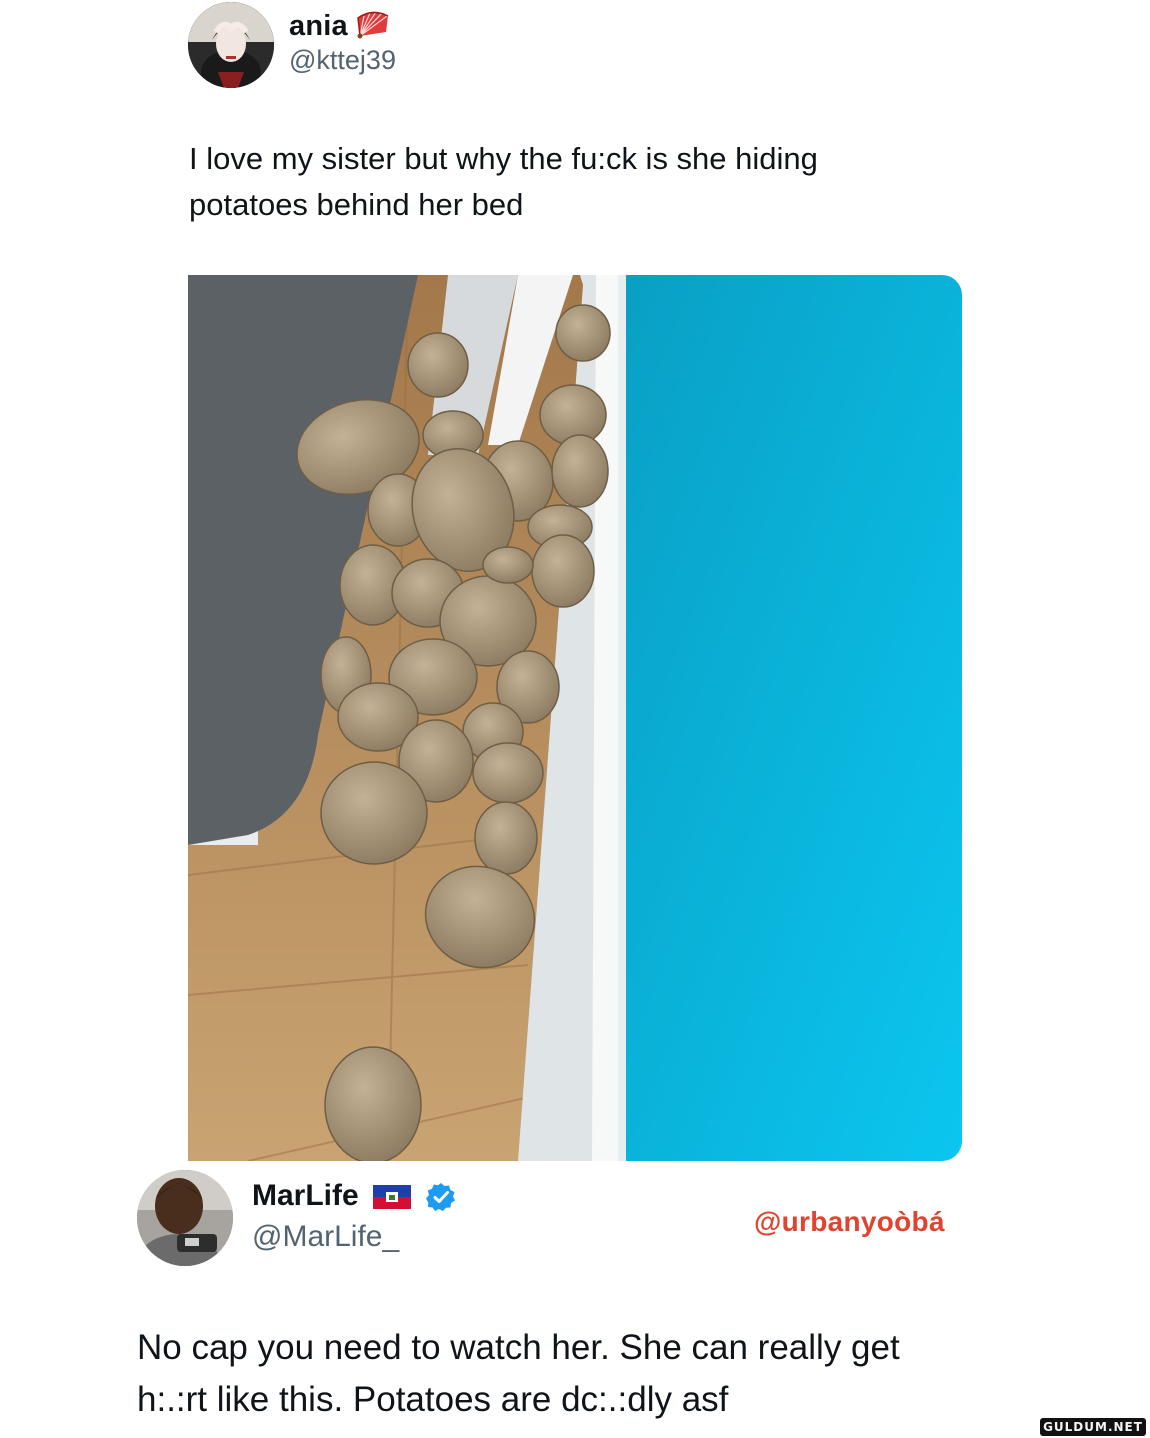  I want to click on tweet-text-line: potatoes behind her bed, so click(356, 204).